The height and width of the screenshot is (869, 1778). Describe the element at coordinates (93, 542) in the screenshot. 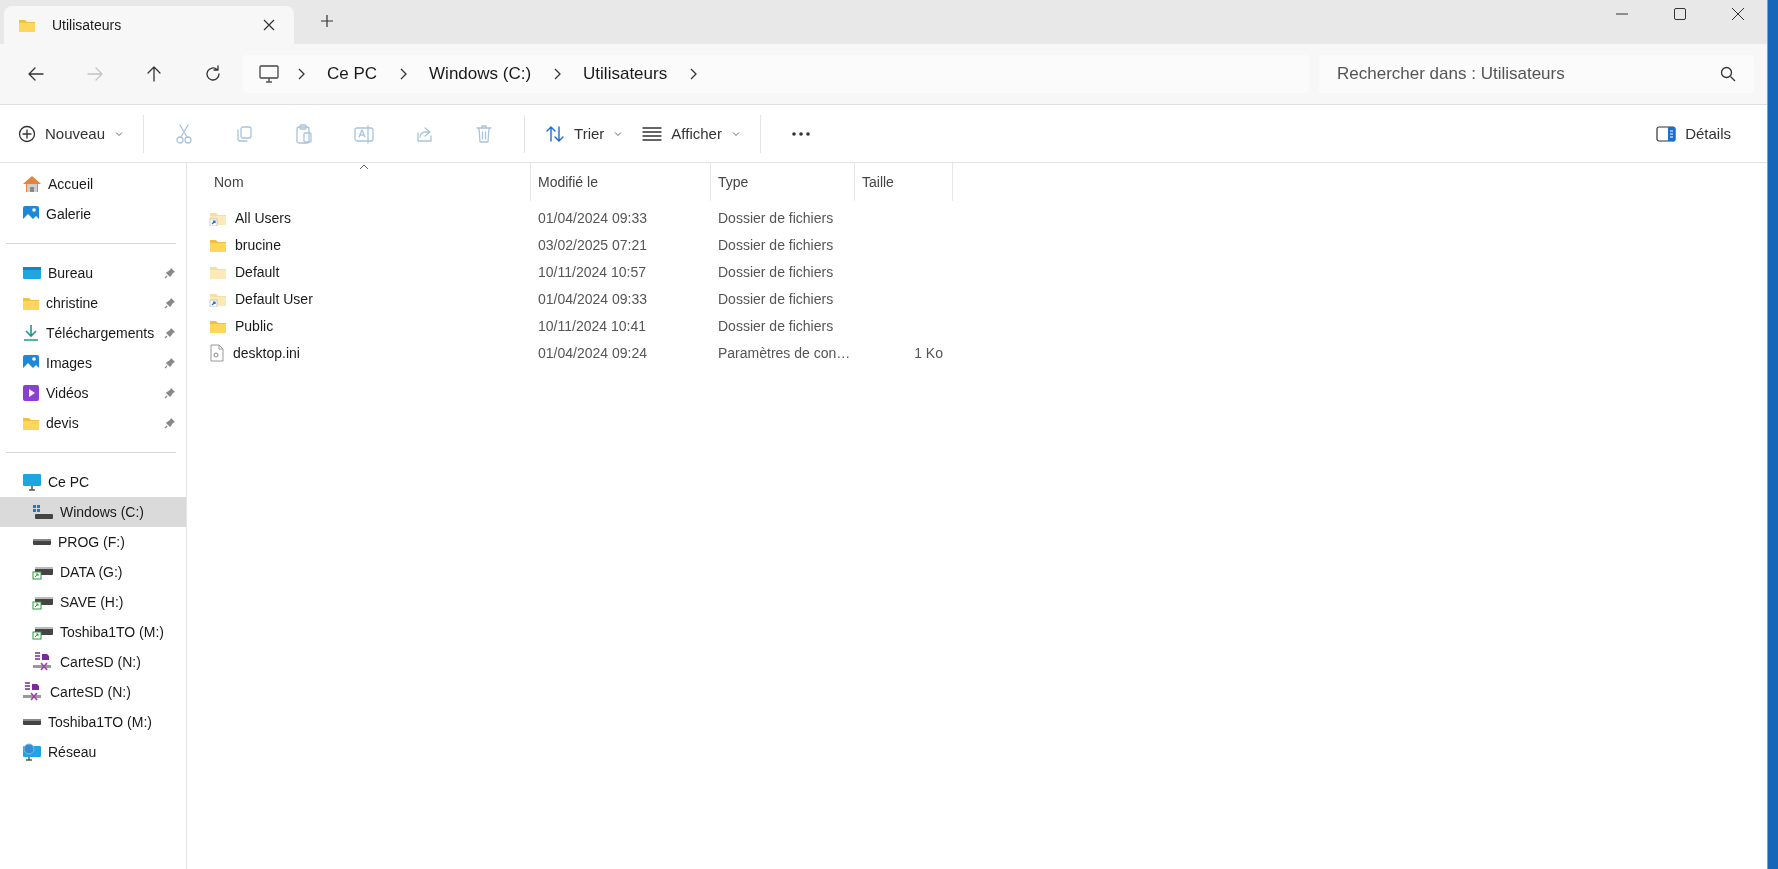

I see `sidebar-item: PROG (F:)` at that location.